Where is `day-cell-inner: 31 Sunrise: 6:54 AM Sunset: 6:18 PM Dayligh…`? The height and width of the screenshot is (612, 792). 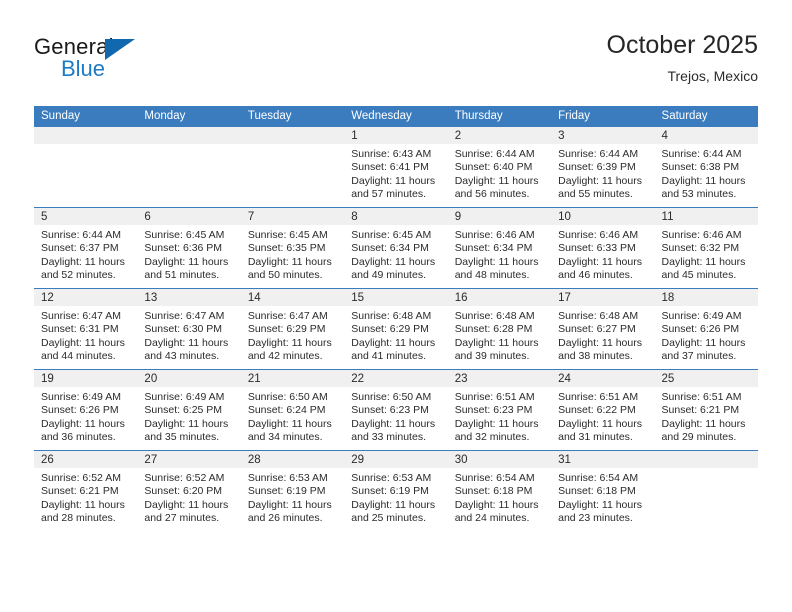 day-cell-inner: 31 Sunrise: 6:54 AM Sunset: 6:18 PM Dayligh… is located at coordinates (603, 491).